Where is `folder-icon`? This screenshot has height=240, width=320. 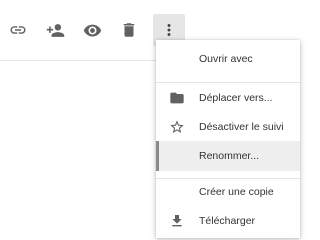
folder-icon is located at coordinates (177, 98).